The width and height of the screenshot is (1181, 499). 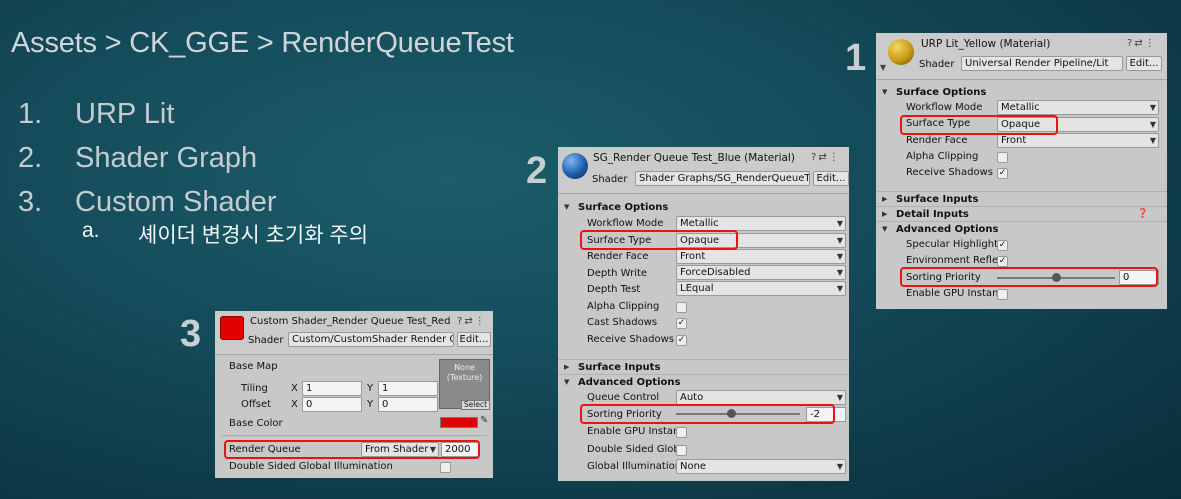 What do you see at coordinates (761, 272) in the screenshot?
I see `depth-write-dropdown: ForceDisabled ▼` at bounding box center [761, 272].